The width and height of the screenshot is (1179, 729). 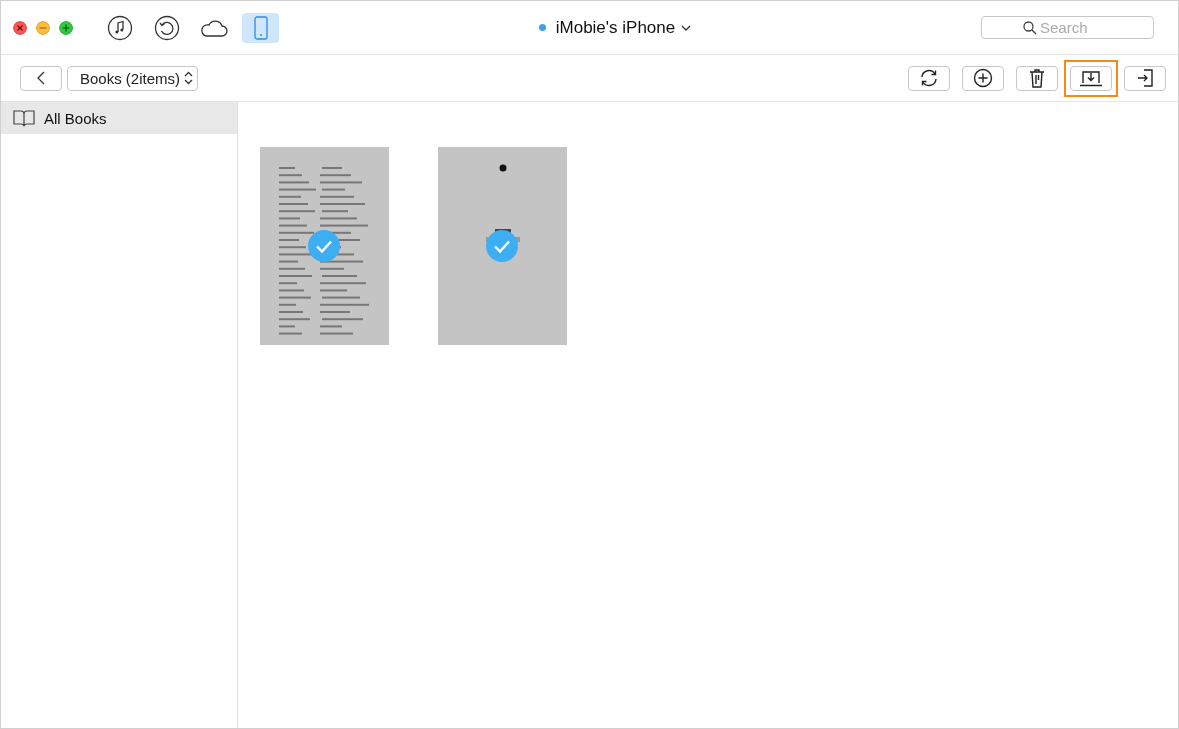 I want to click on music-icon, so click(x=119, y=27).